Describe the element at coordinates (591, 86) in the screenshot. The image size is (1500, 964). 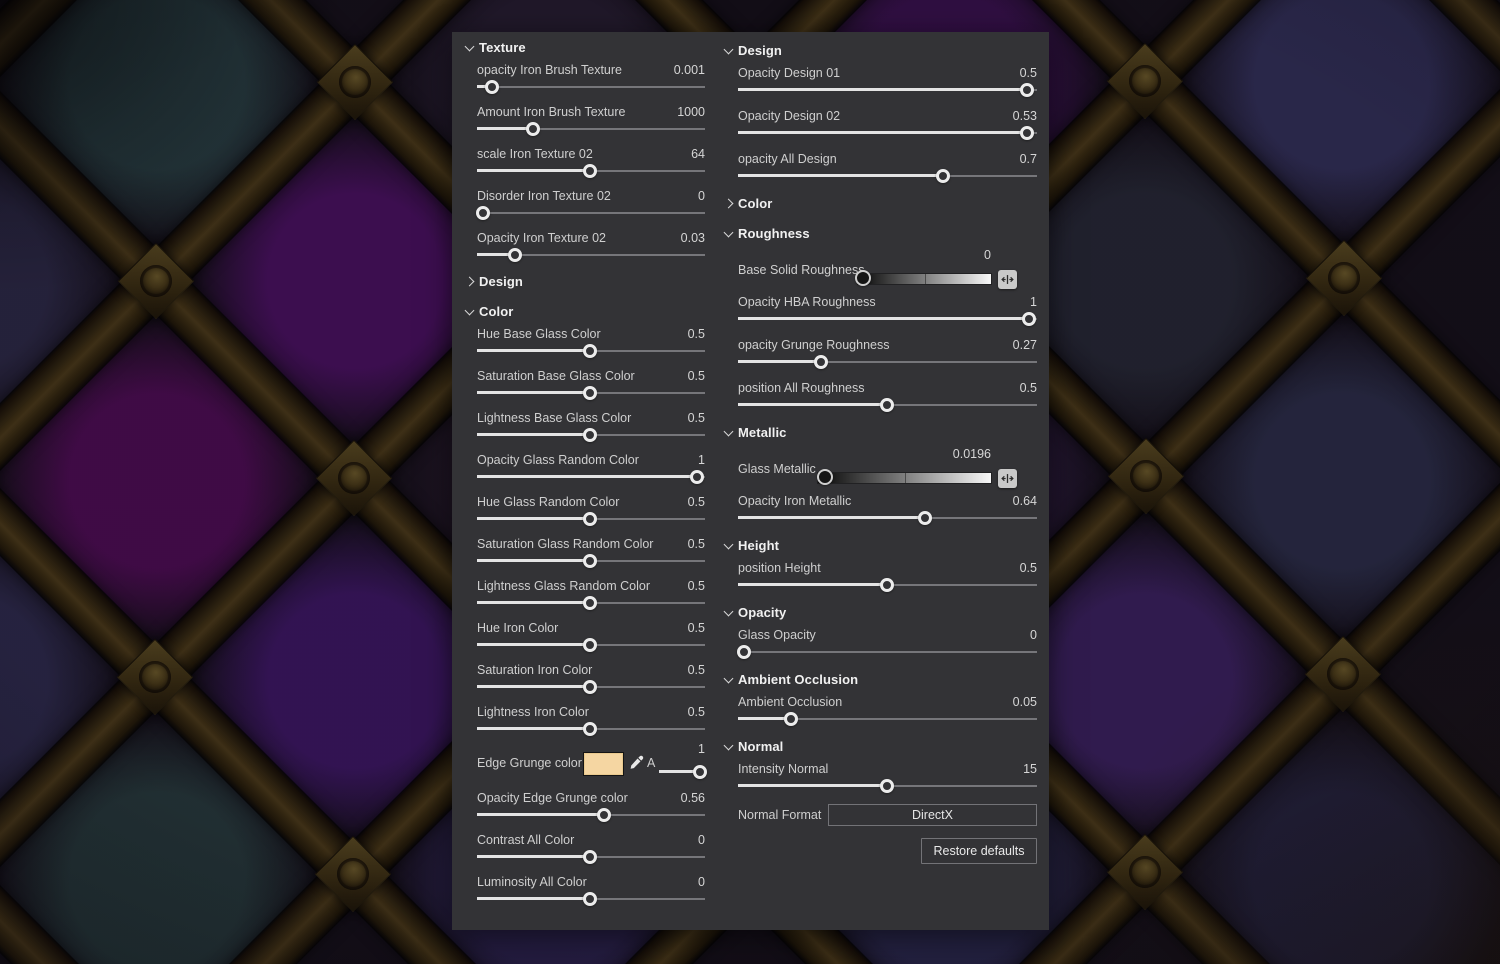
I see `opacity-iron-brush-texture-slider` at that location.